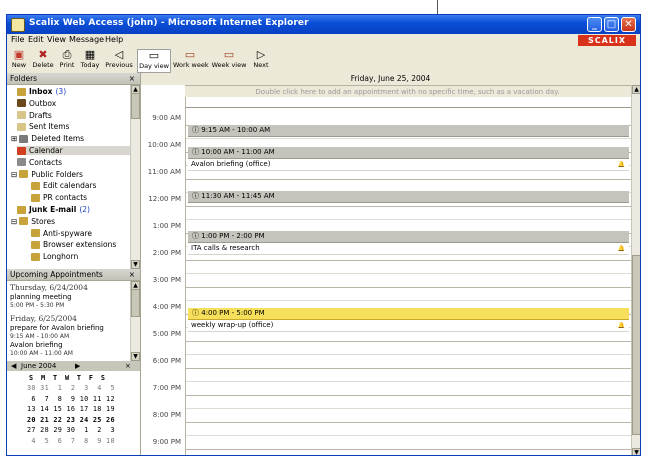 The height and width of the screenshot is (456, 647). What do you see at coordinates (86, 39) in the screenshot?
I see `menu-message: Message` at bounding box center [86, 39].